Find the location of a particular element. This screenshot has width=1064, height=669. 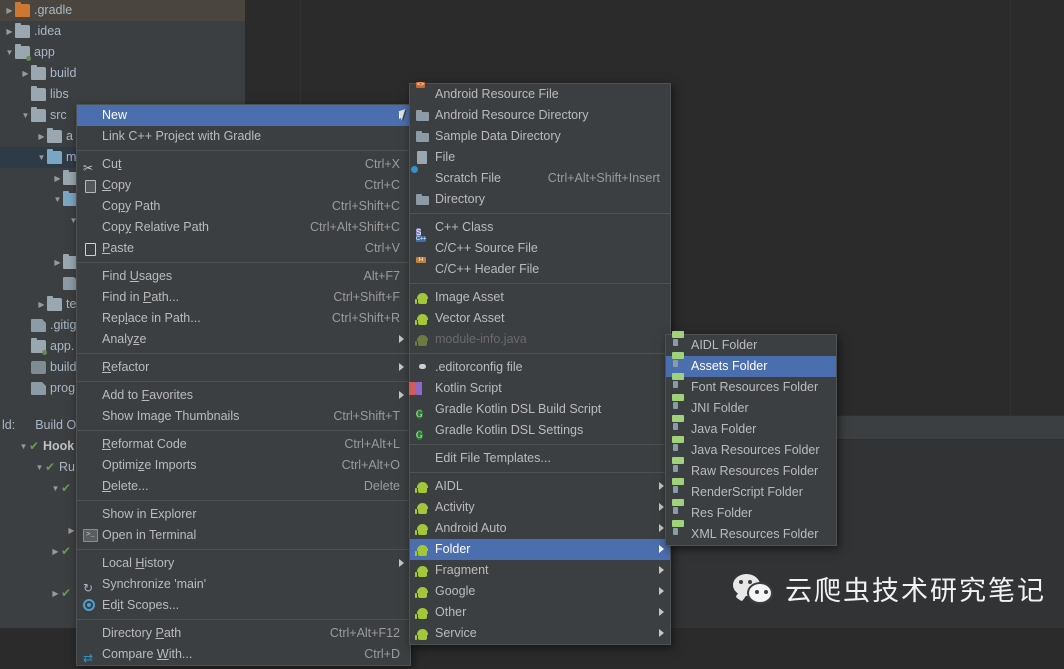

tree-node-label: .gitig is located at coordinates (63, 325).